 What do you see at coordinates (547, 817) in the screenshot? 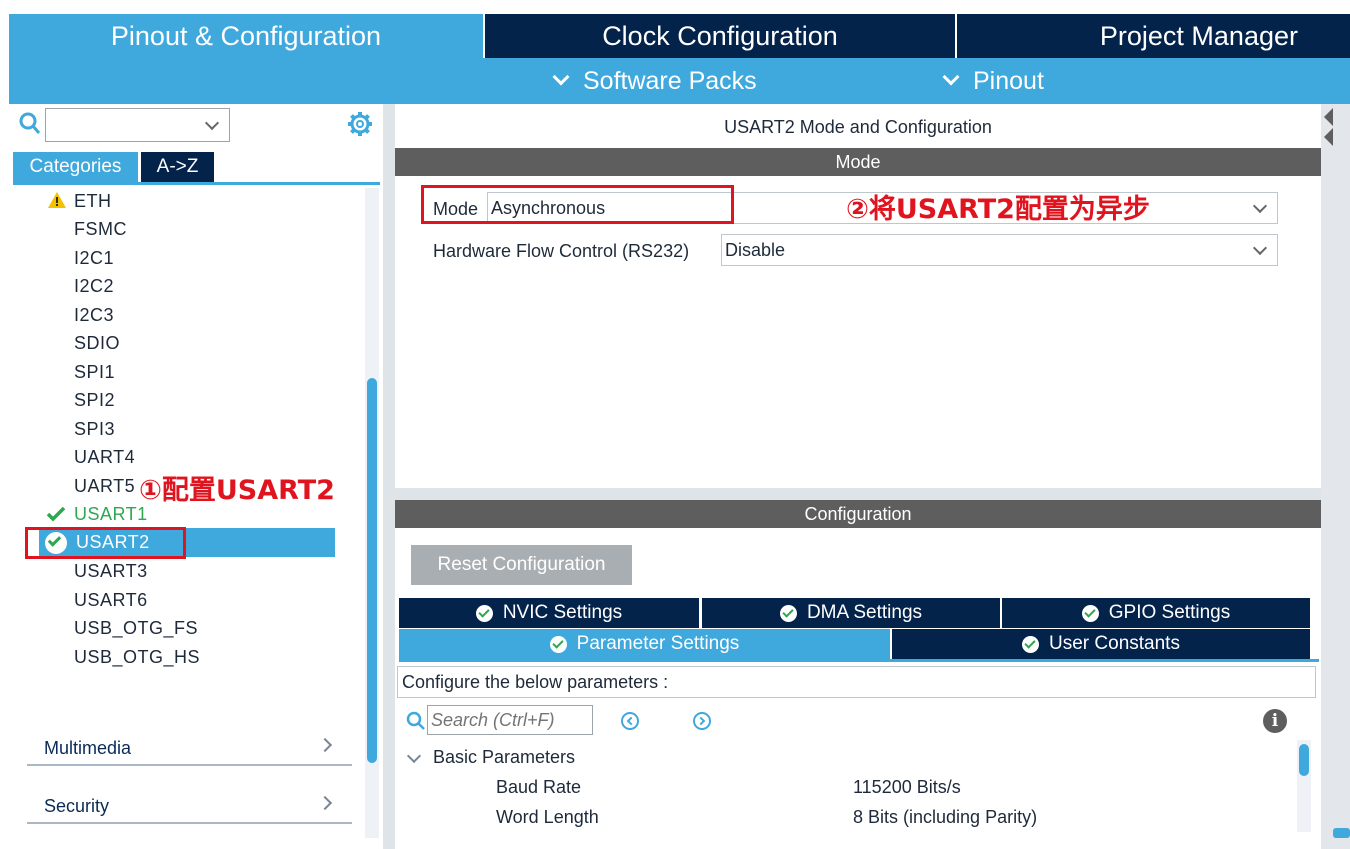
I see `param-name: Word Length` at bounding box center [547, 817].